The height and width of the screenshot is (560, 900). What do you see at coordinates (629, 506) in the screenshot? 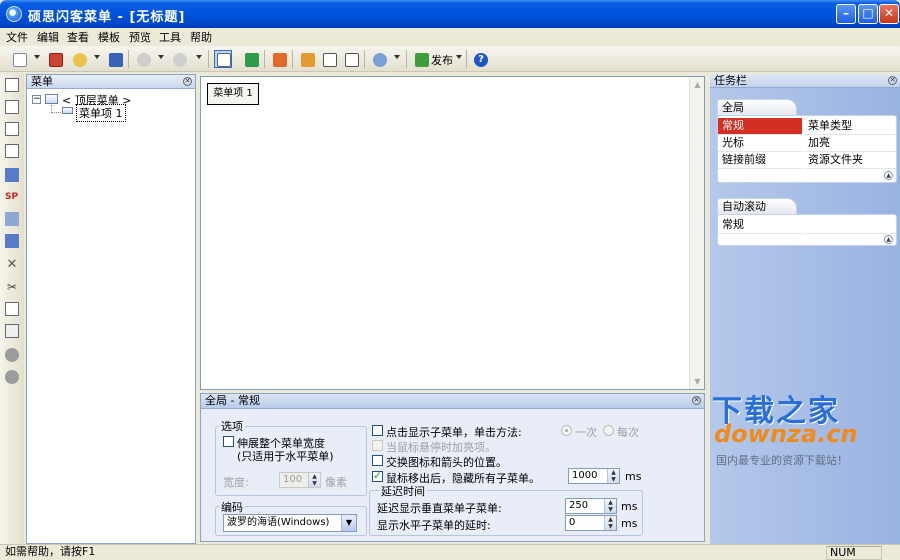
I see `vertical-delay-unit: ms` at bounding box center [629, 506].